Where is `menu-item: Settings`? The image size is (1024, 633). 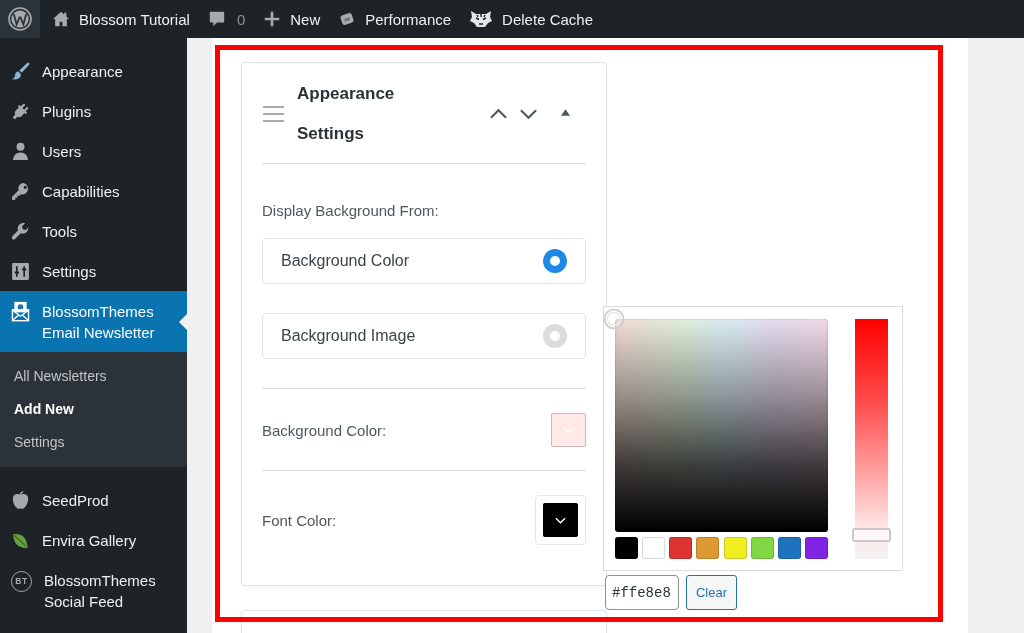 menu-item: Settings is located at coordinates (93, 271).